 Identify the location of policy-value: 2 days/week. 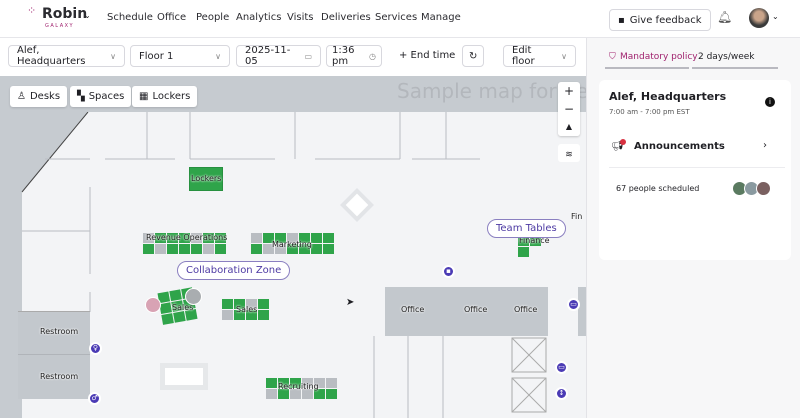
(726, 57).